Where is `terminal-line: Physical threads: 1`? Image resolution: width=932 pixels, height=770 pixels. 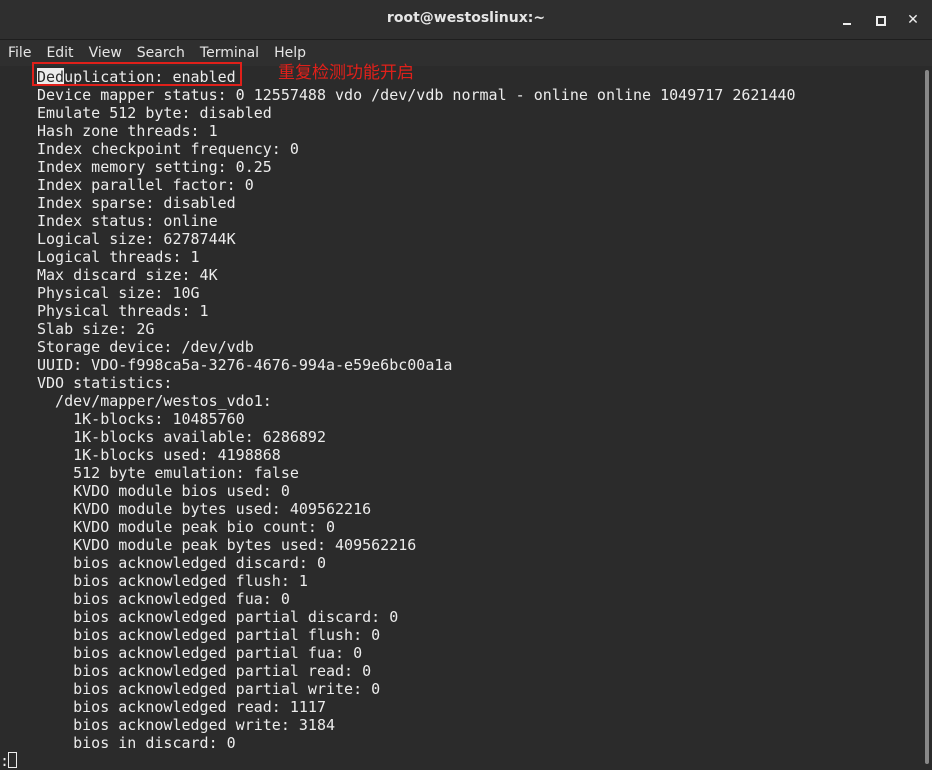
terminal-line: Physical threads: 1 is located at coordinates (123, 311).